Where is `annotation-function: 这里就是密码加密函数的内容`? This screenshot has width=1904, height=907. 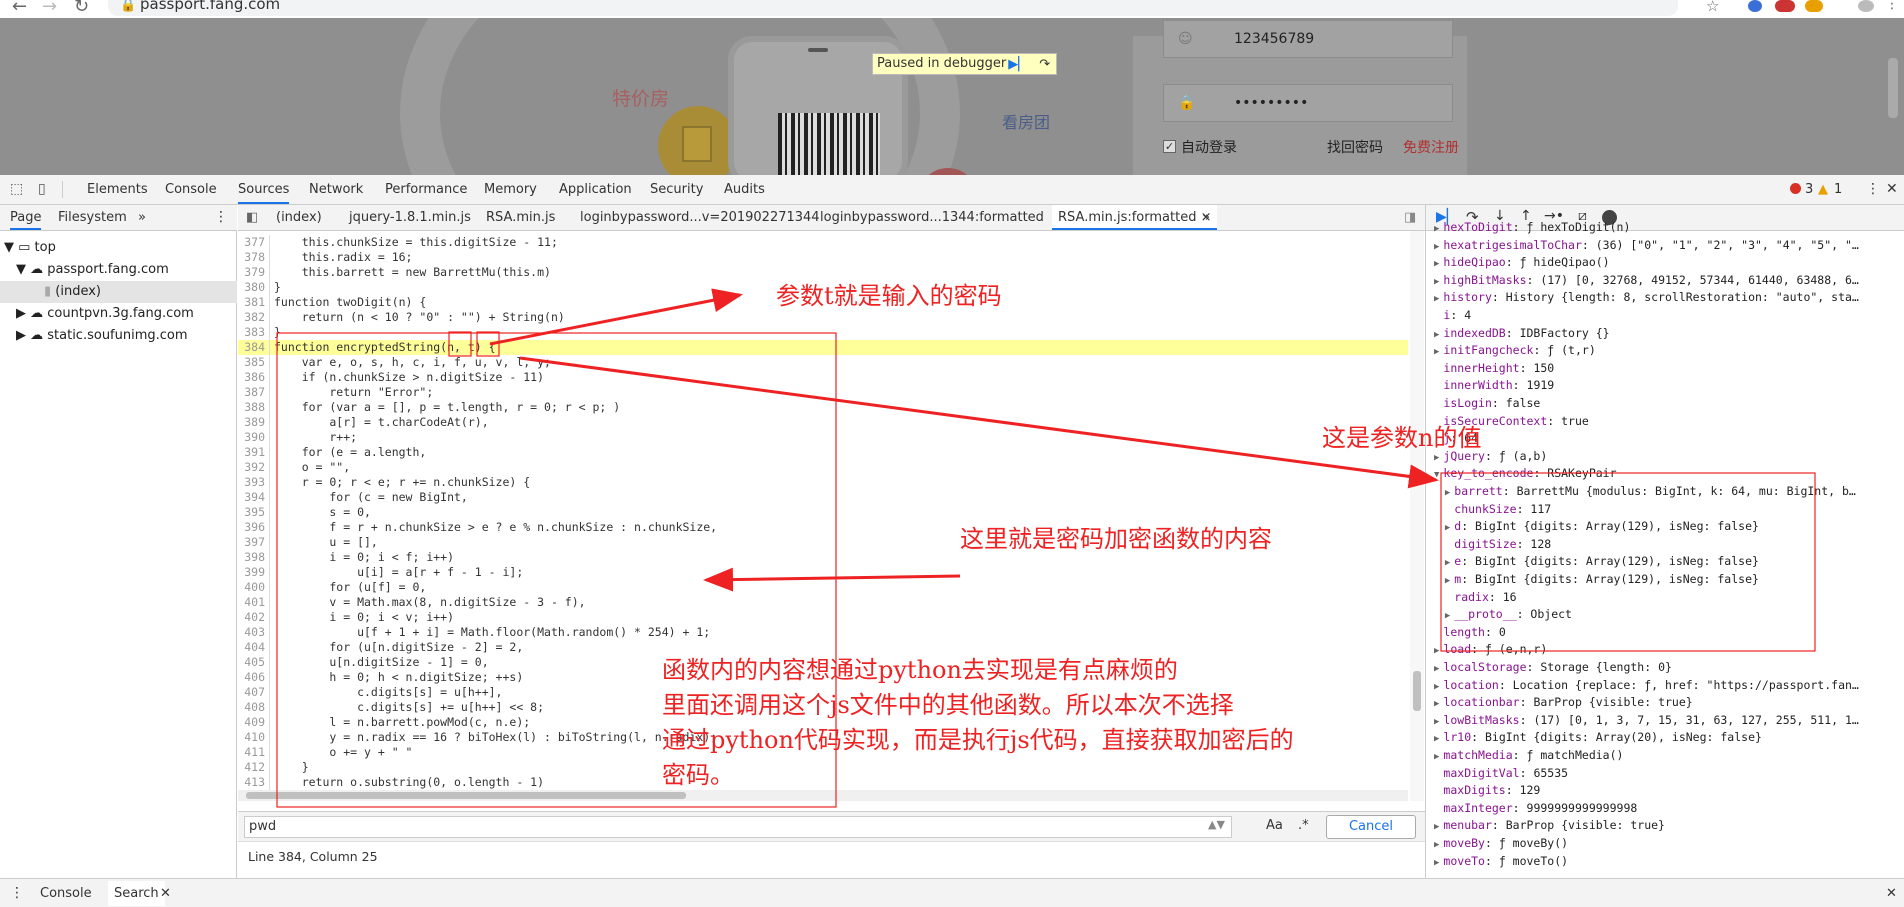 annotation-function: 这里就是密码加密函数的内容 is located at coordinates (1116, 539).